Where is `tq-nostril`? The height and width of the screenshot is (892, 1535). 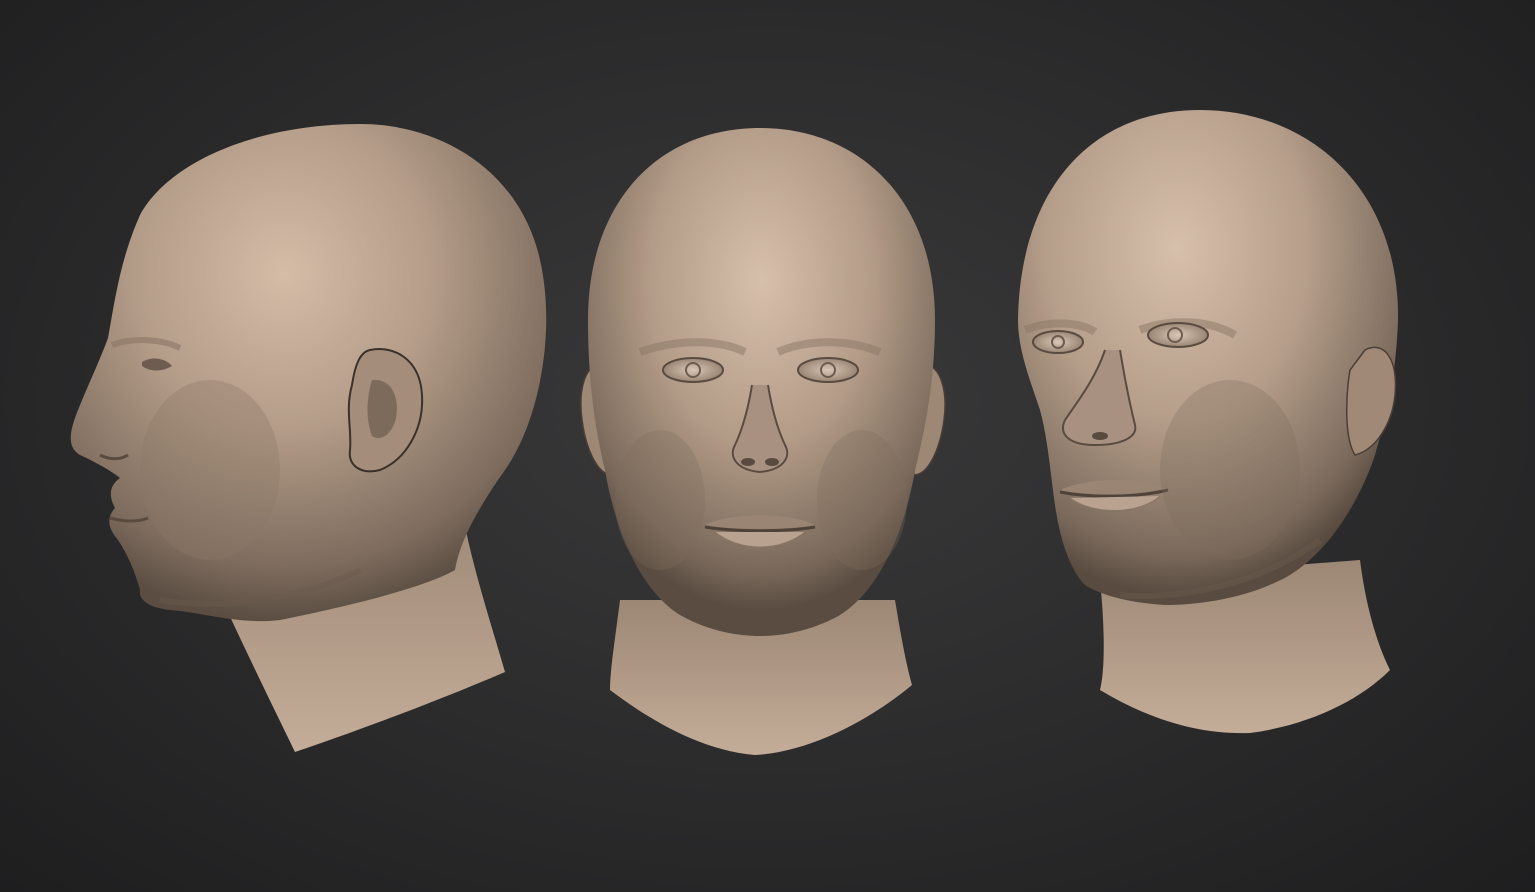 tq-nostril is located at coordinates (1100, 436).